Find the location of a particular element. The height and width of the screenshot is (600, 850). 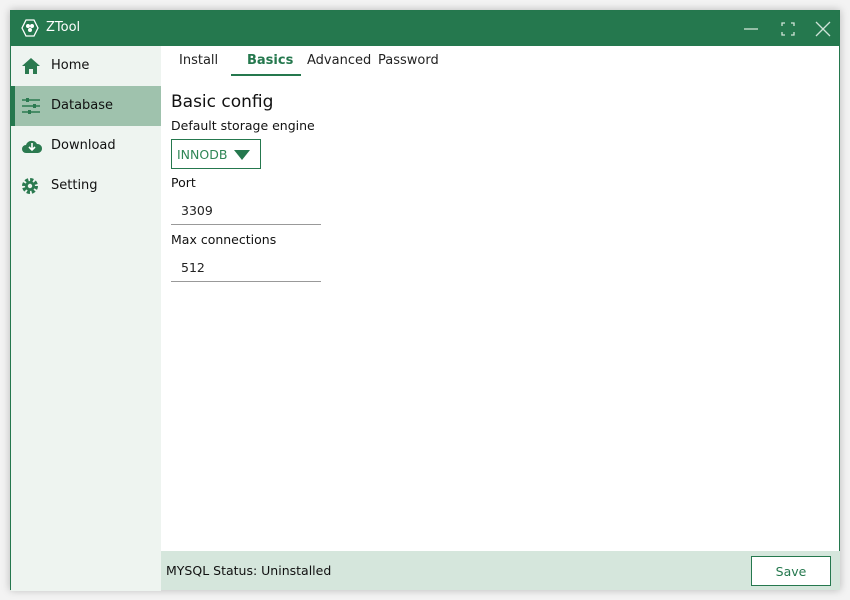

sliders-icon is located at coordinates (31, 106).